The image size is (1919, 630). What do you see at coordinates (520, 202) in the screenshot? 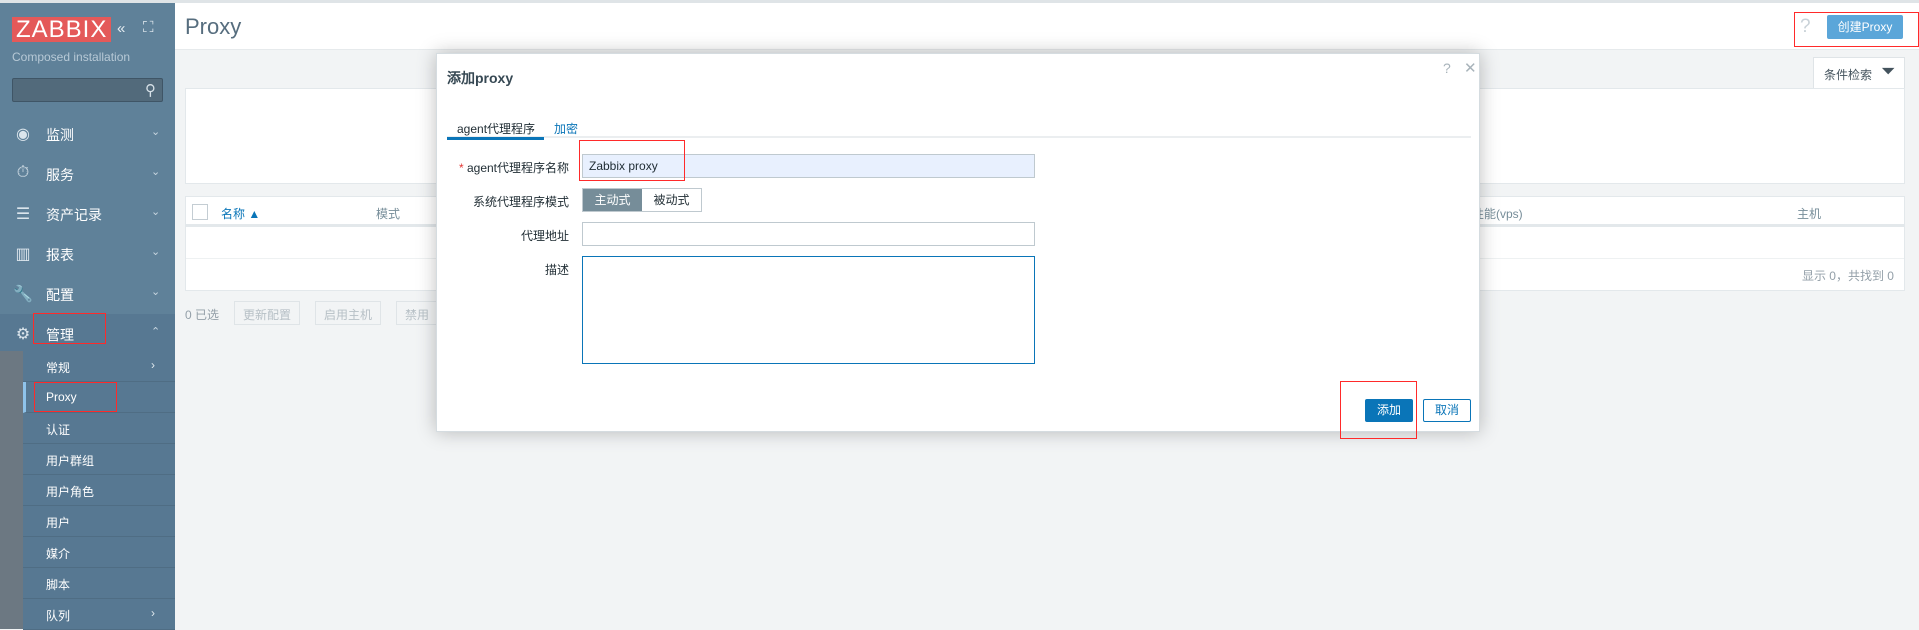
I see `proxy-mode-label: 系统代理程序模式` at bounding box center [520, 202].